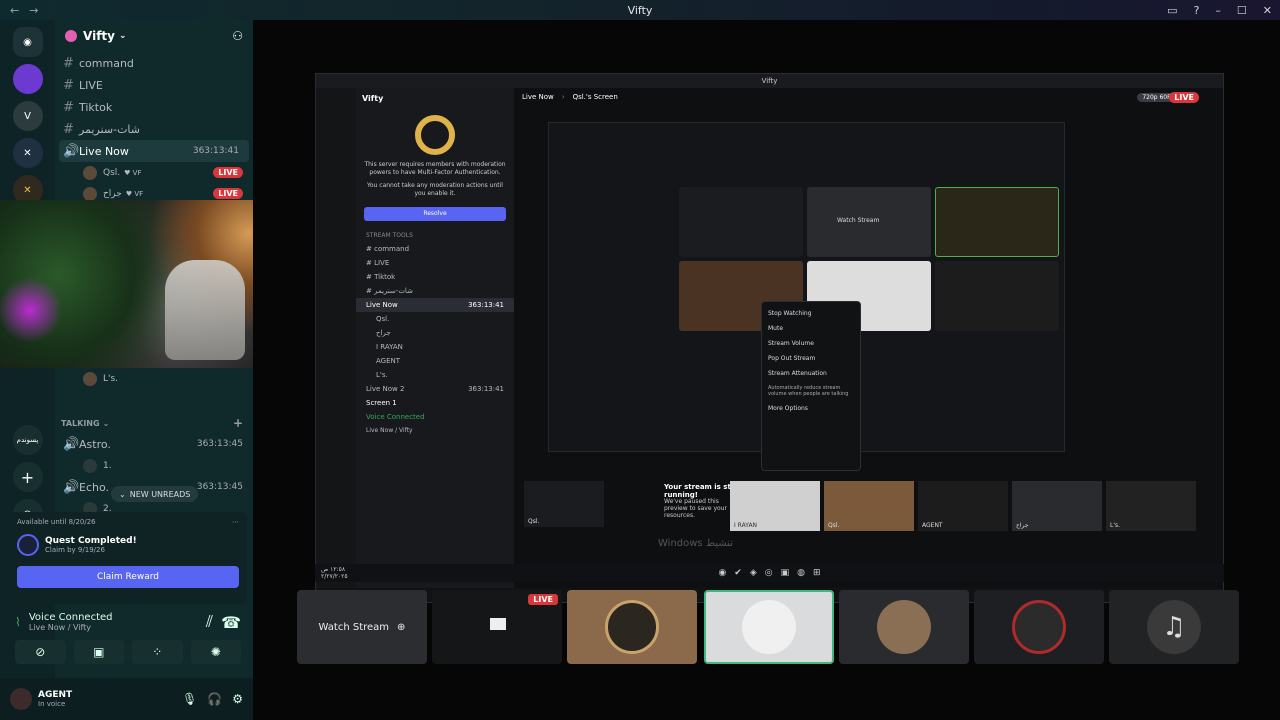 This screenshot has width=1280, height=720. What do you see at coordinates (354, 627) in the screenshot?
I see `watch-stream-label: Watch Stream` at bounding box center [354, 627].